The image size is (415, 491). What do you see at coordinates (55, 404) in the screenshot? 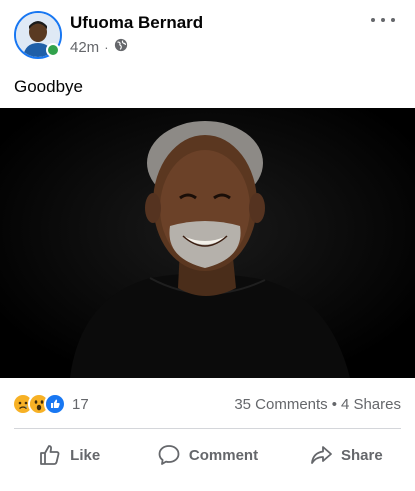
I see `like-icon` at bounding box center [55, 404].